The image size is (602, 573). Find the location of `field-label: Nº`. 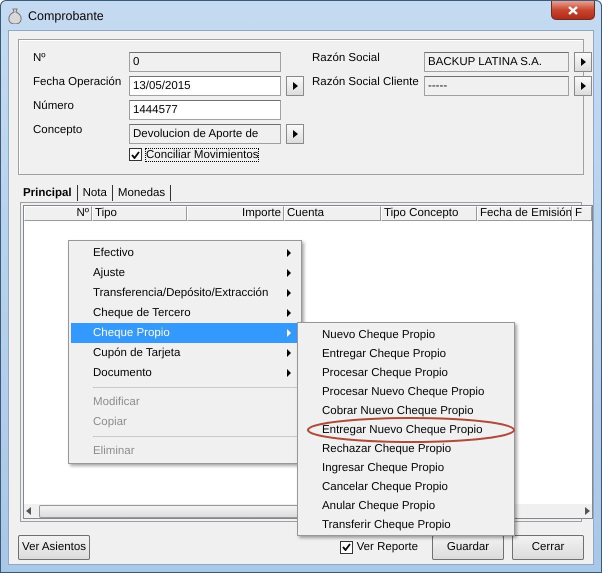

field-label: Nº is located at coordinates (40, 58).